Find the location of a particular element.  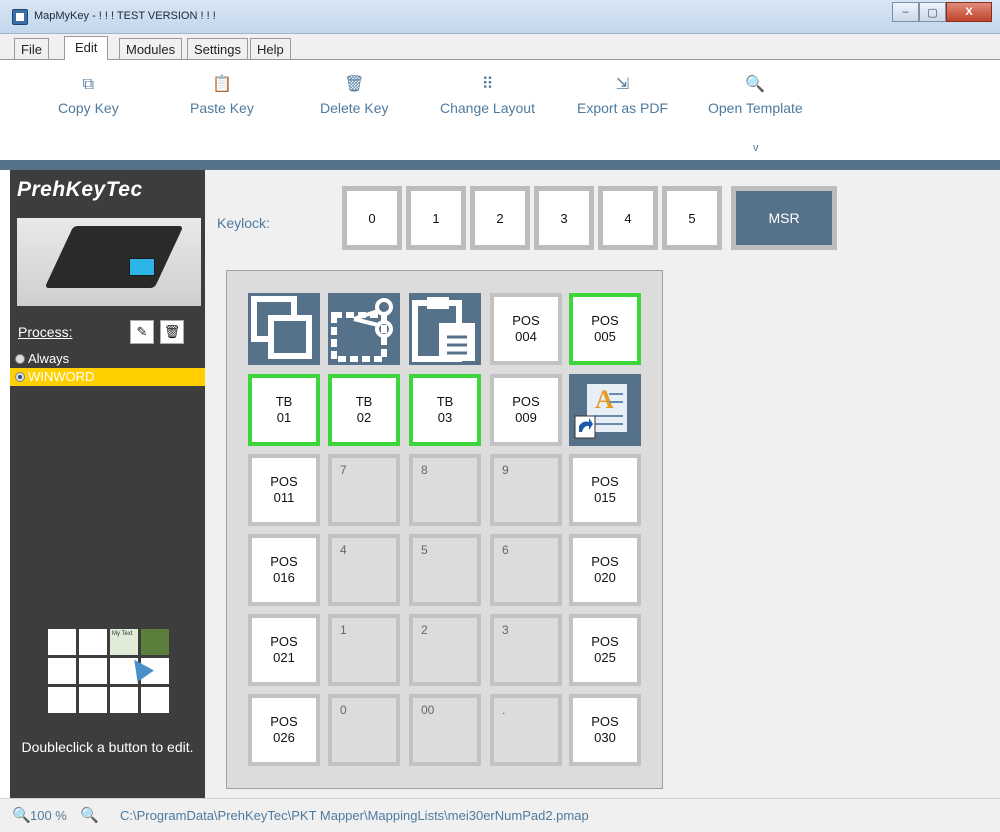

key-mapped: TB 01 is located at coordinates (284, 410).